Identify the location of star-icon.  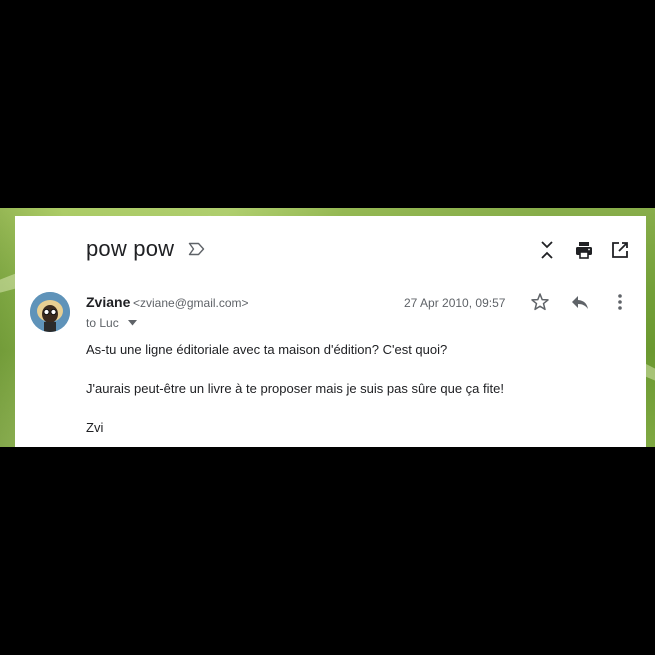
(540, 302).